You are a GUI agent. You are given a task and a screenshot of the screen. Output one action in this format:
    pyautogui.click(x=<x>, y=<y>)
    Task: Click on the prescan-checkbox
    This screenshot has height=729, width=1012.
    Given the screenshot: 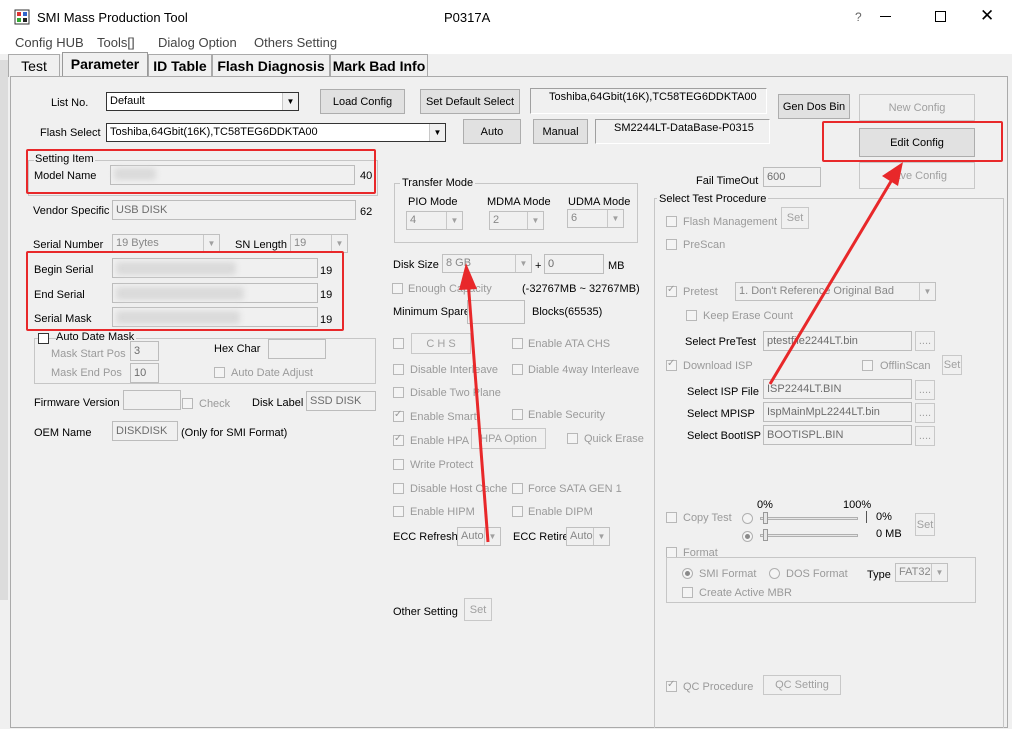 What is the action you would take?
    pyautogui.click(x=671, y=244)
    